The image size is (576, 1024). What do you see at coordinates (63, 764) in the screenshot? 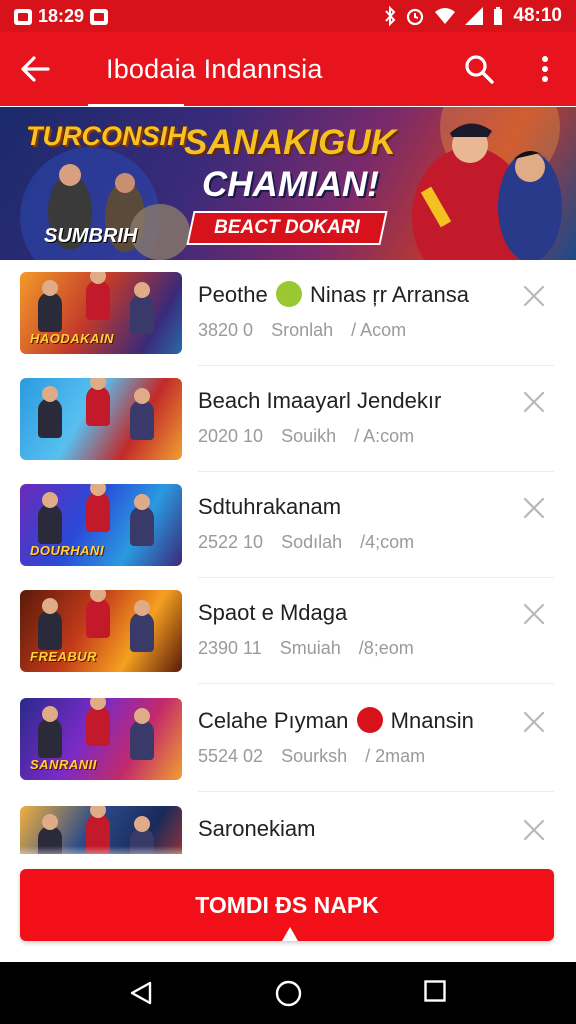
I see `thumbnail-label: SANRANII` at bounding box center [63, 764].